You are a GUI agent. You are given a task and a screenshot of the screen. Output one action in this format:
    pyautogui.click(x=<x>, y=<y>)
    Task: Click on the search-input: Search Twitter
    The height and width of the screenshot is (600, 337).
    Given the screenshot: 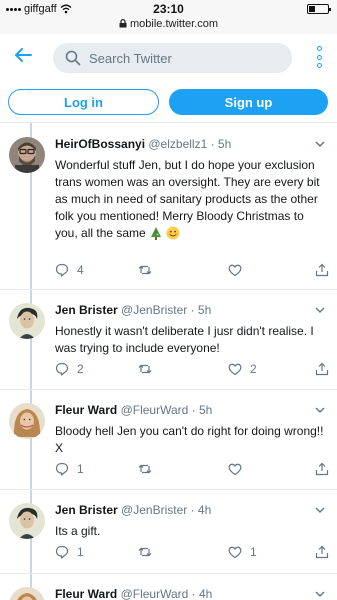 What is the action you would take?
    pyautogui.click(x=172, y=58)
    